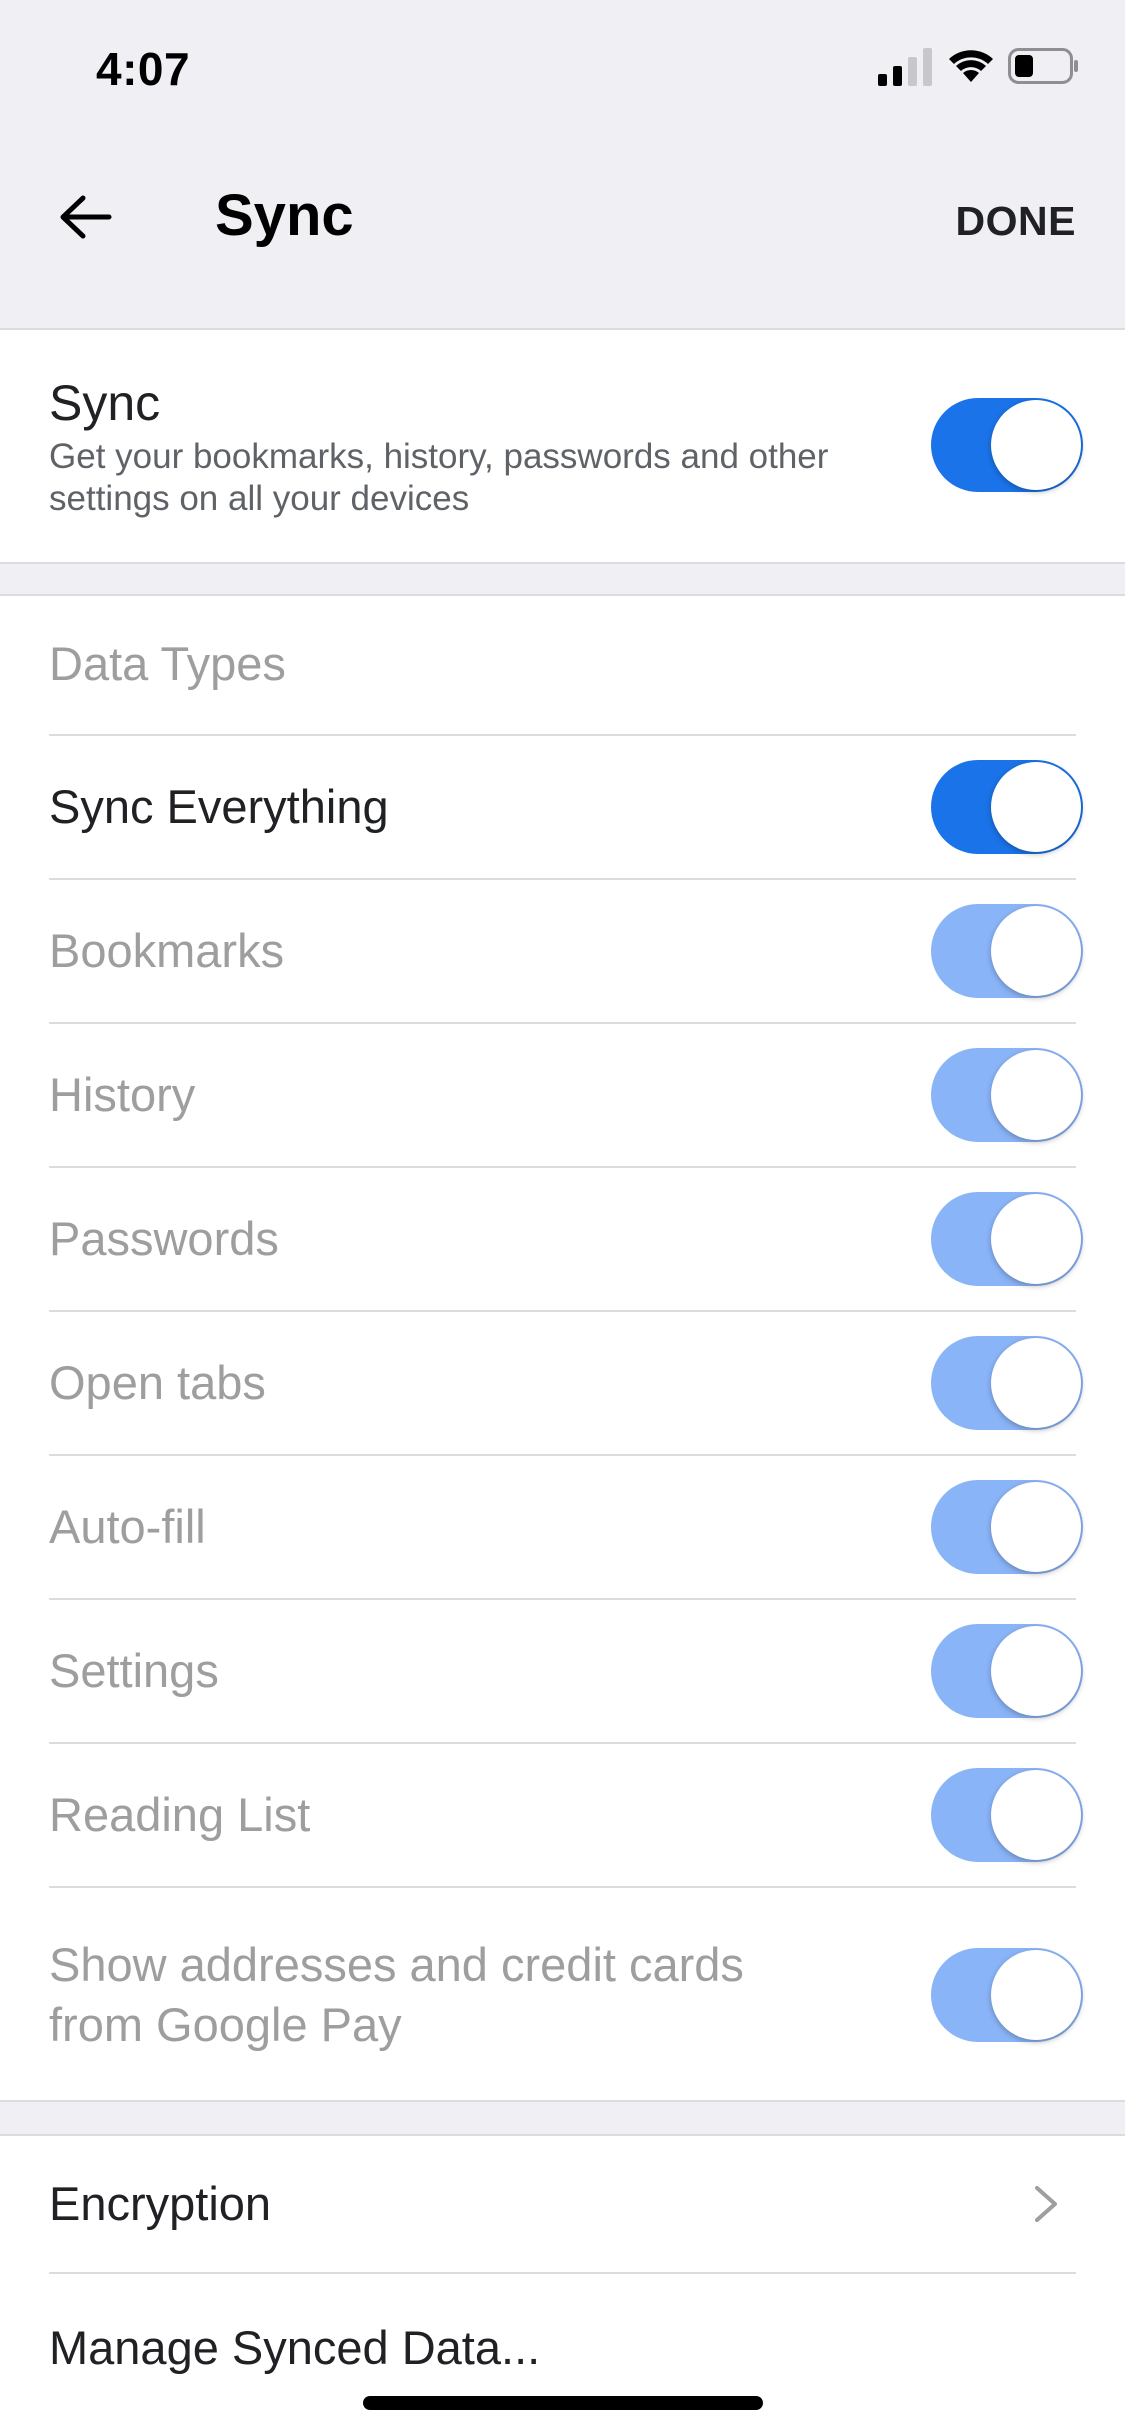 This screenshot has height=2436, width=1125. I want to click on row-label: Encryption, so click(160, 2203).